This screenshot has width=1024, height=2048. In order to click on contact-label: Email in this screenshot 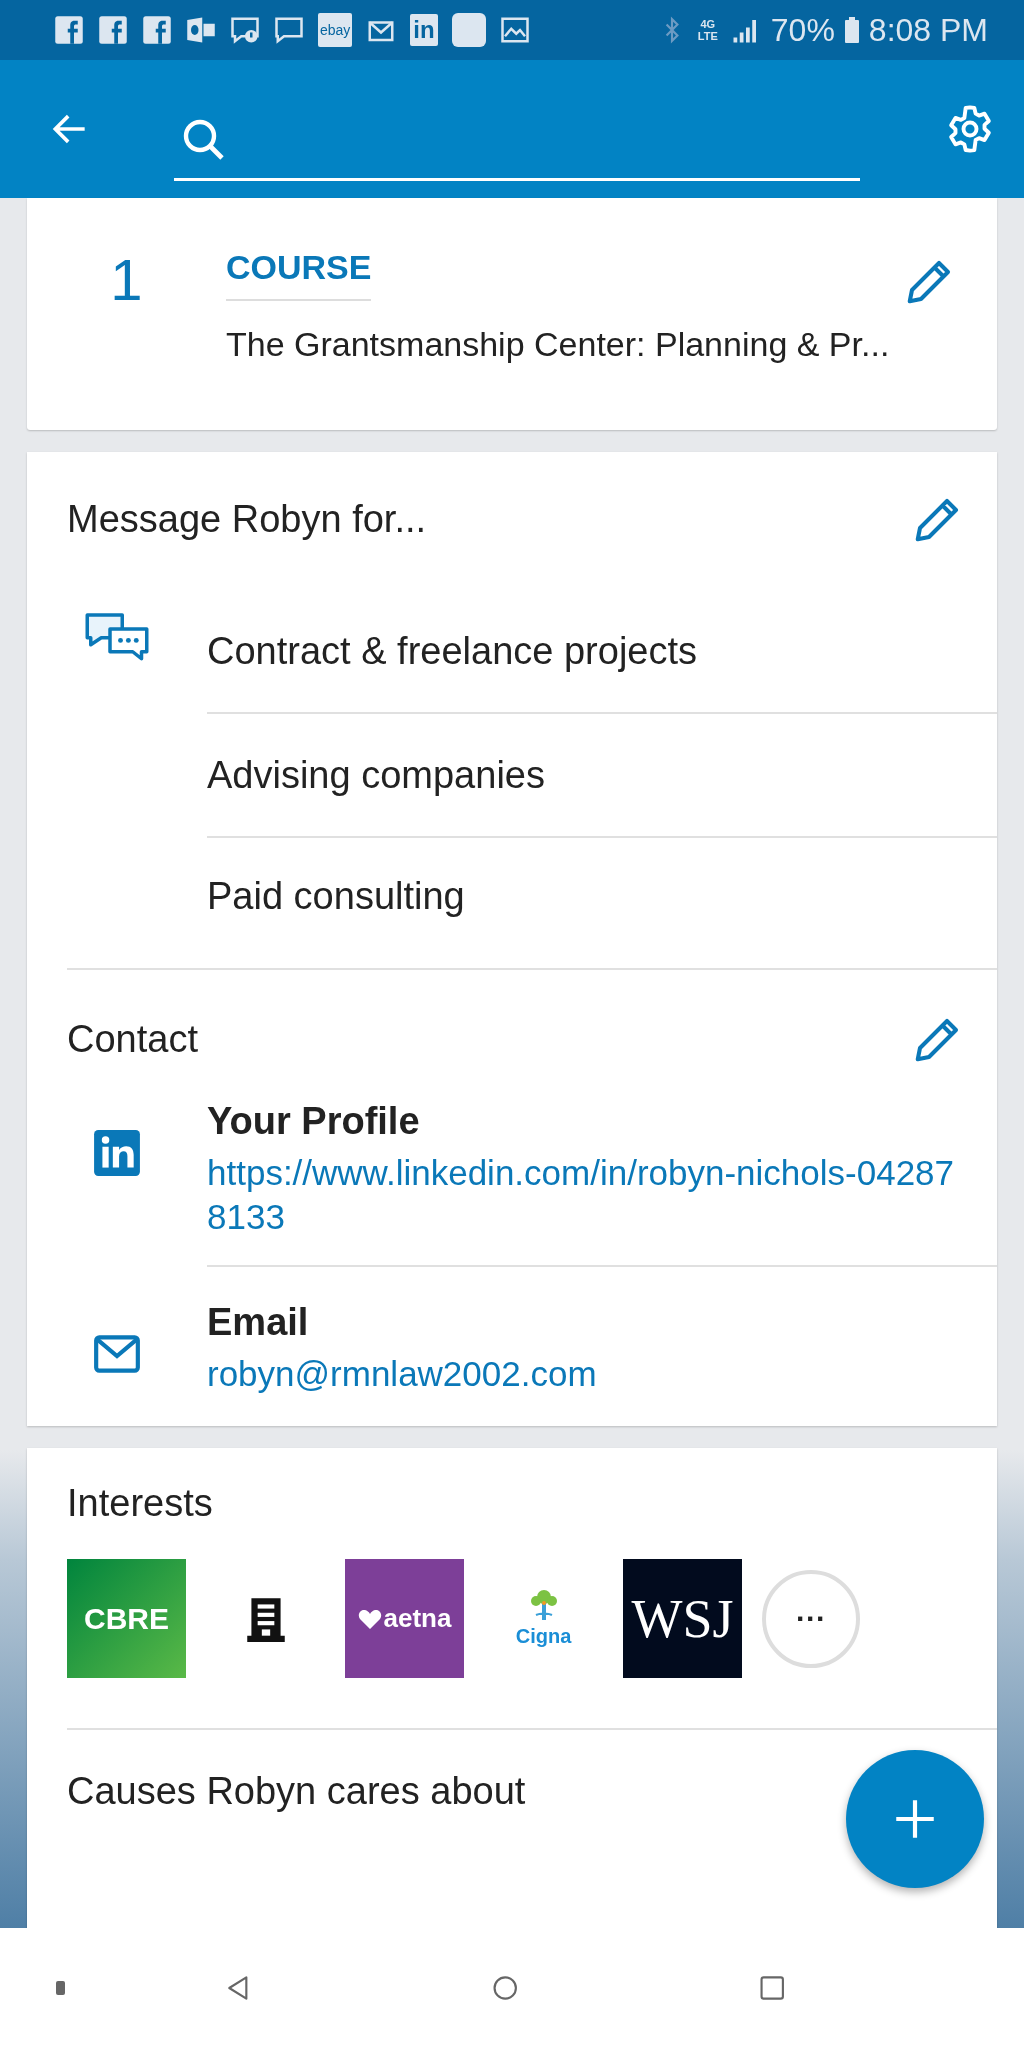, I will do `click(258, 1322)`.